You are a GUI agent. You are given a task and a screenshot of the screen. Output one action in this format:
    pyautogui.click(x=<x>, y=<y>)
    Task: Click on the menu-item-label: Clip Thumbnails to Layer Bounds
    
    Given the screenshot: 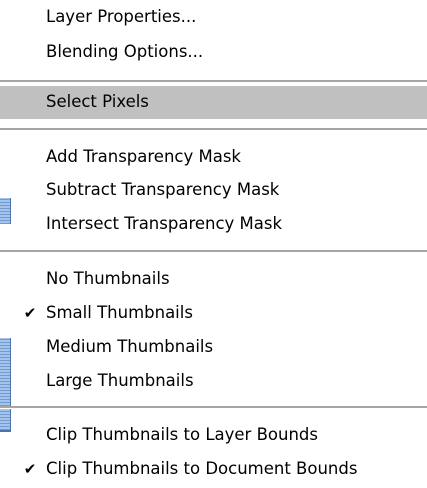 What is the action you would take?
    pyautogui.click(x=182, y=434)
    